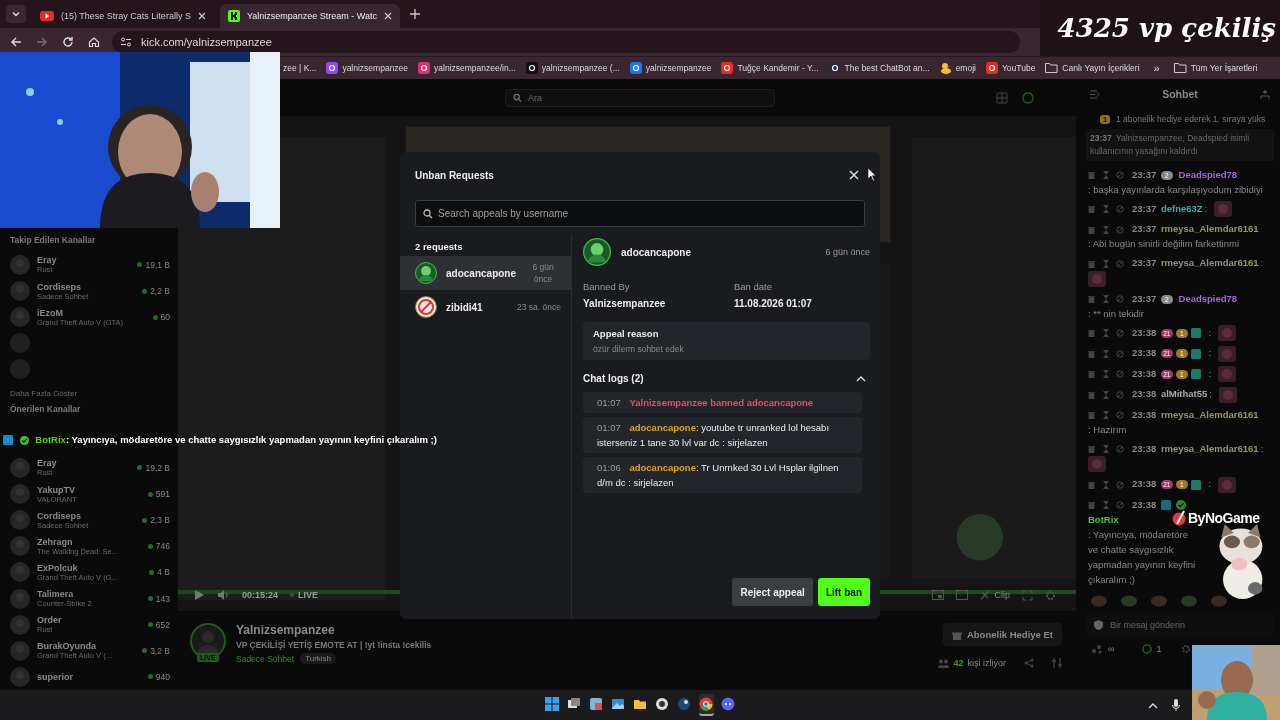 Image resolution: width=1280 pixels, height=720 pixels. What do you see at coordinates (159, 572) in the screenshot?
I see `viewer-count: 4 B` at bounding box center [159, 572].